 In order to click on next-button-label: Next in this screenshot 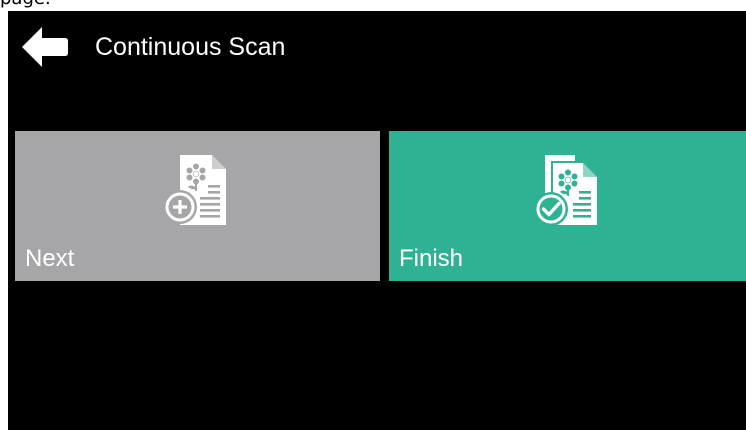, I will do `click(50, 258)`.